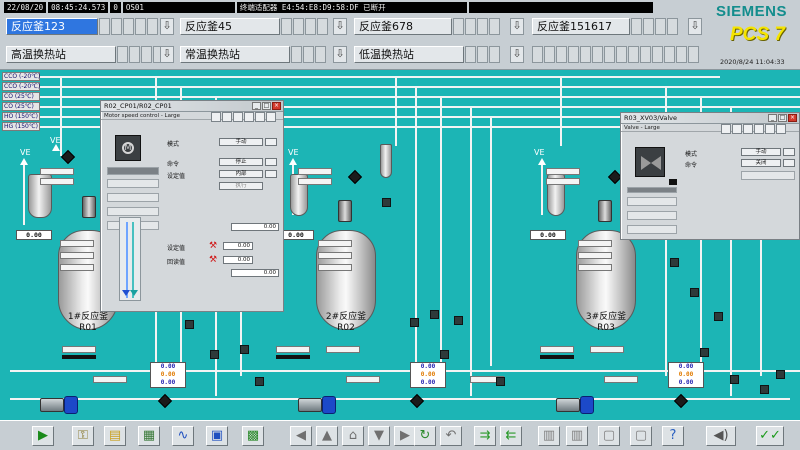  I want to click on export-icon: ▩, so click(253, 436).